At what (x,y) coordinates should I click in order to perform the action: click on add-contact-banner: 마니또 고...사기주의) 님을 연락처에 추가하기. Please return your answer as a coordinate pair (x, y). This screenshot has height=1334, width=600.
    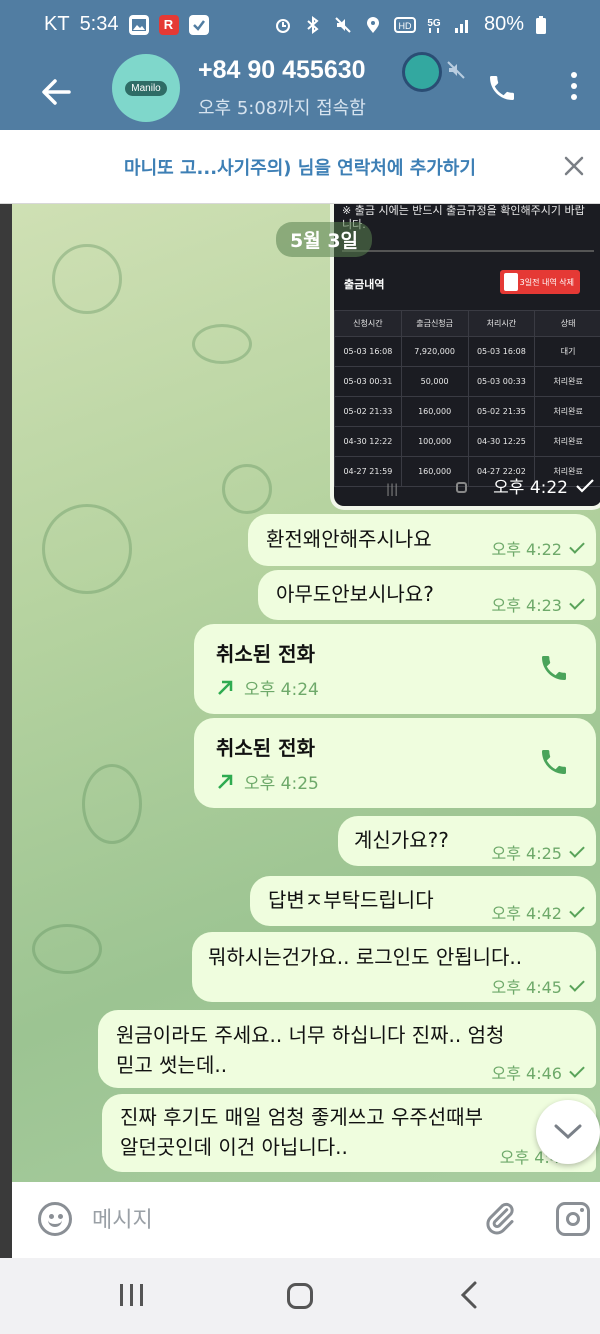
    Looking at the image, I should click on (300, 167).